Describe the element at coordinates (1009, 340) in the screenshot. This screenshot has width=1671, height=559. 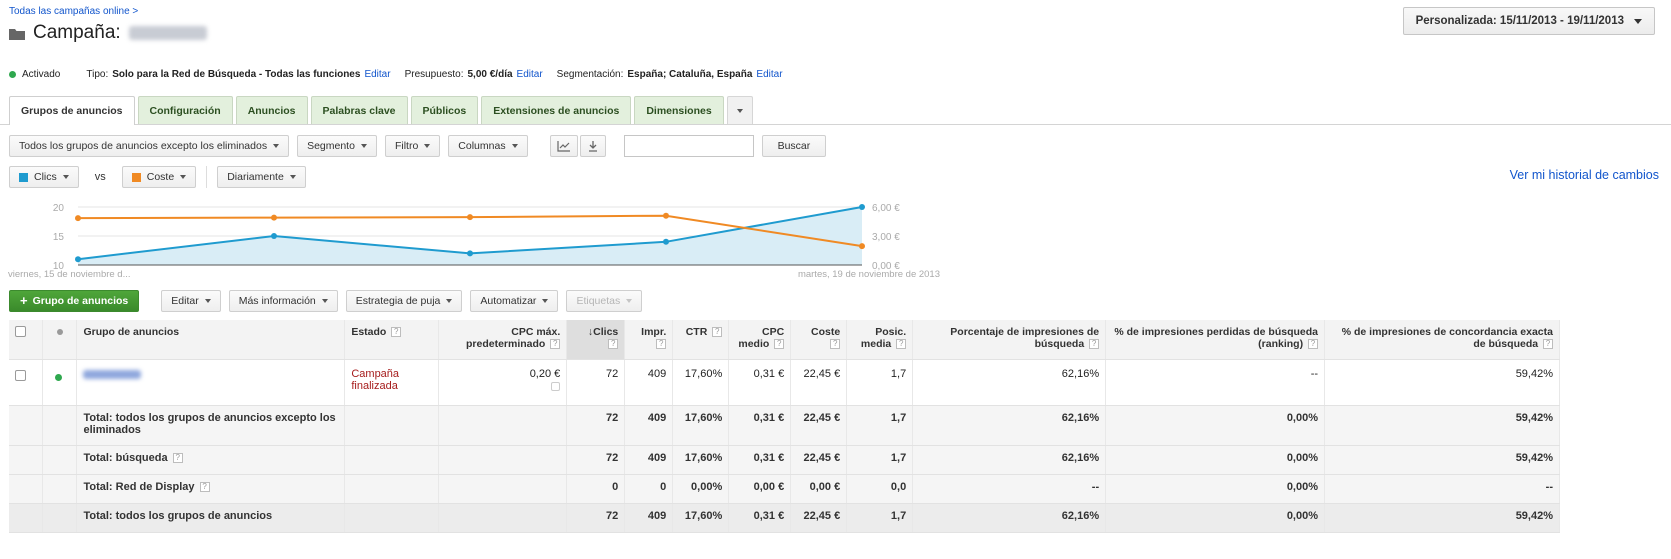
I see `col-header-impr-share: Porcentaje de impresiones de búsqueda ?` at that location.